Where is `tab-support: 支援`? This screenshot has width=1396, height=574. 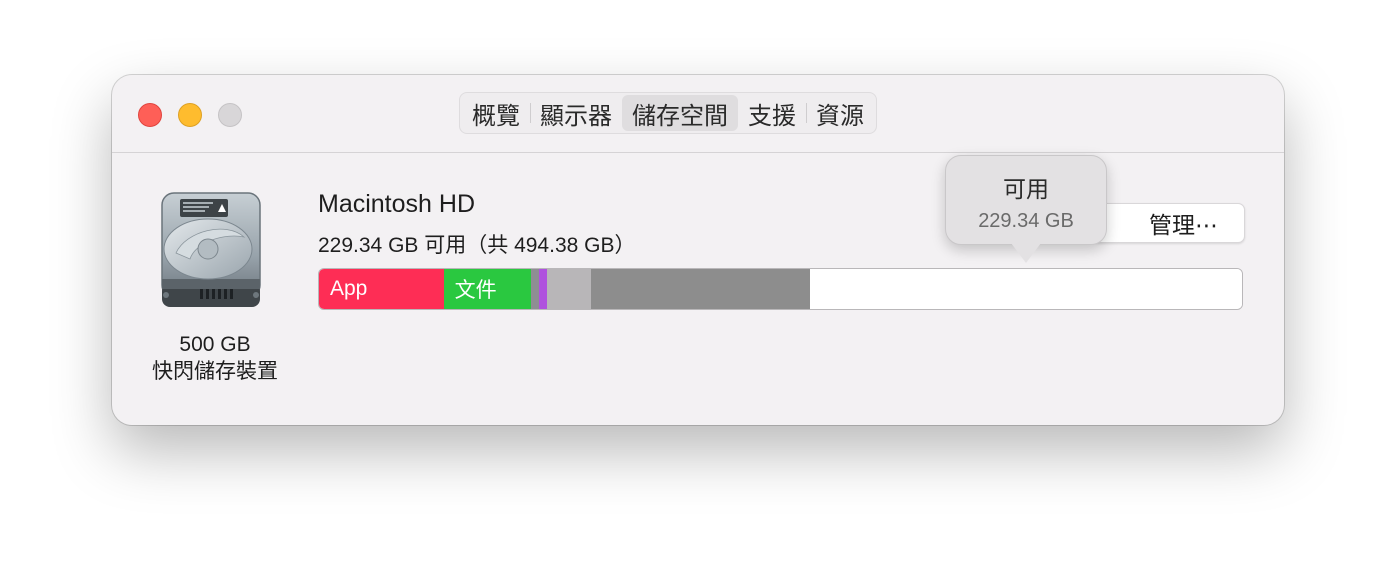
tab-support: 支援 is located at coordinates (772, 113).